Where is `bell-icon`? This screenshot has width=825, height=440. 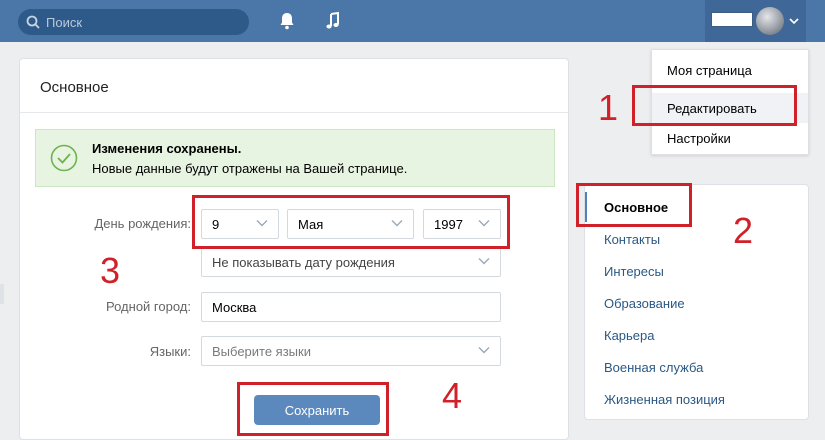 bell-icon is located at coordinates (287, 21).